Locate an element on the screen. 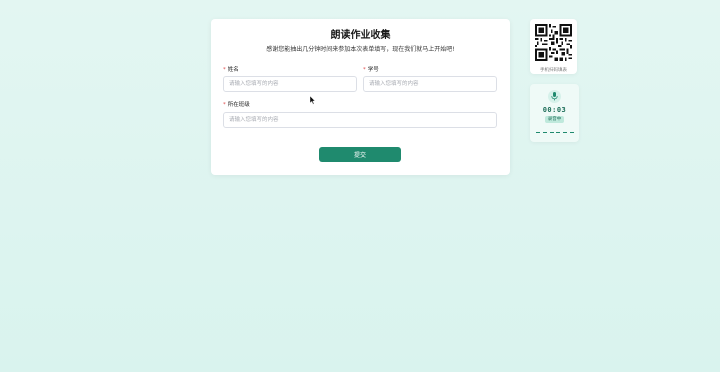 The height and width of the screenshot is (372, 720). recording-timer: 00:03 is located at coordinates (554, 110).